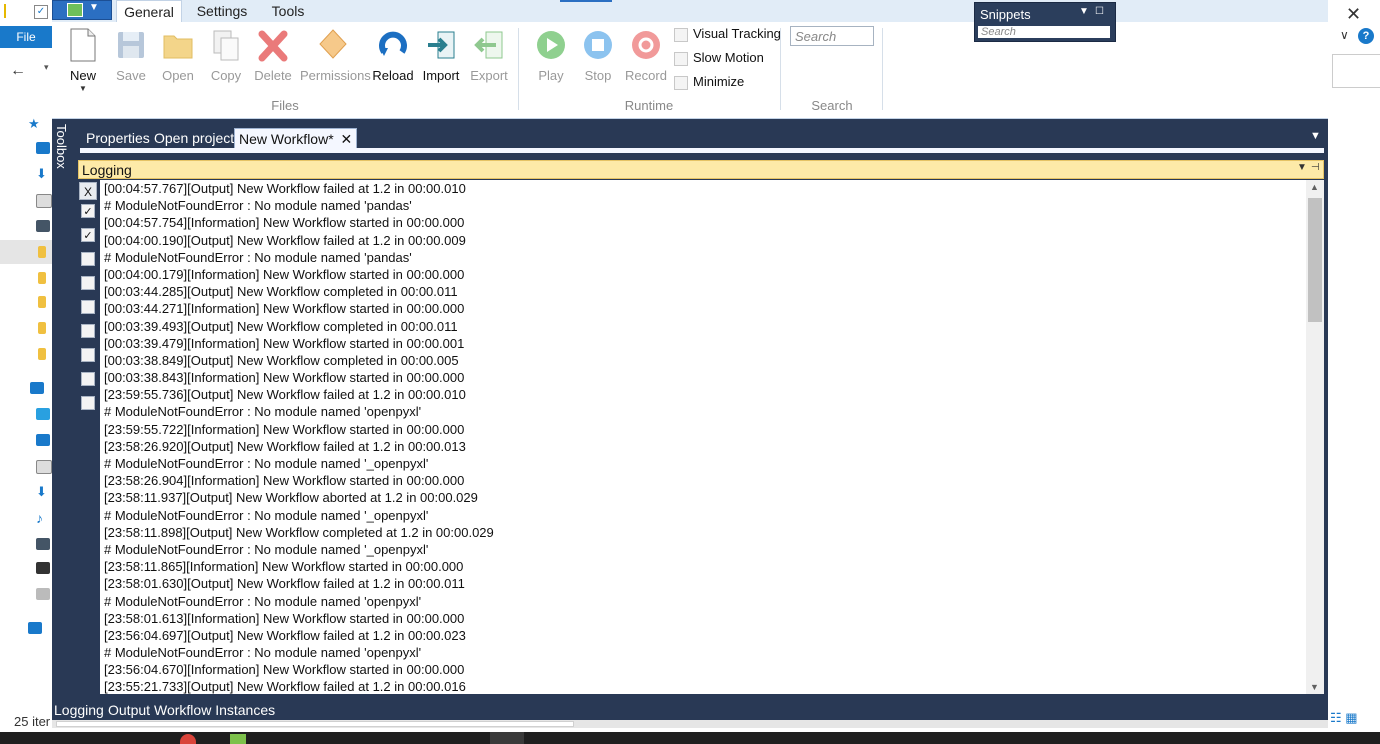 The image size is (1380, 744). I want to click on copy-button: Copy, so click(226, 61).